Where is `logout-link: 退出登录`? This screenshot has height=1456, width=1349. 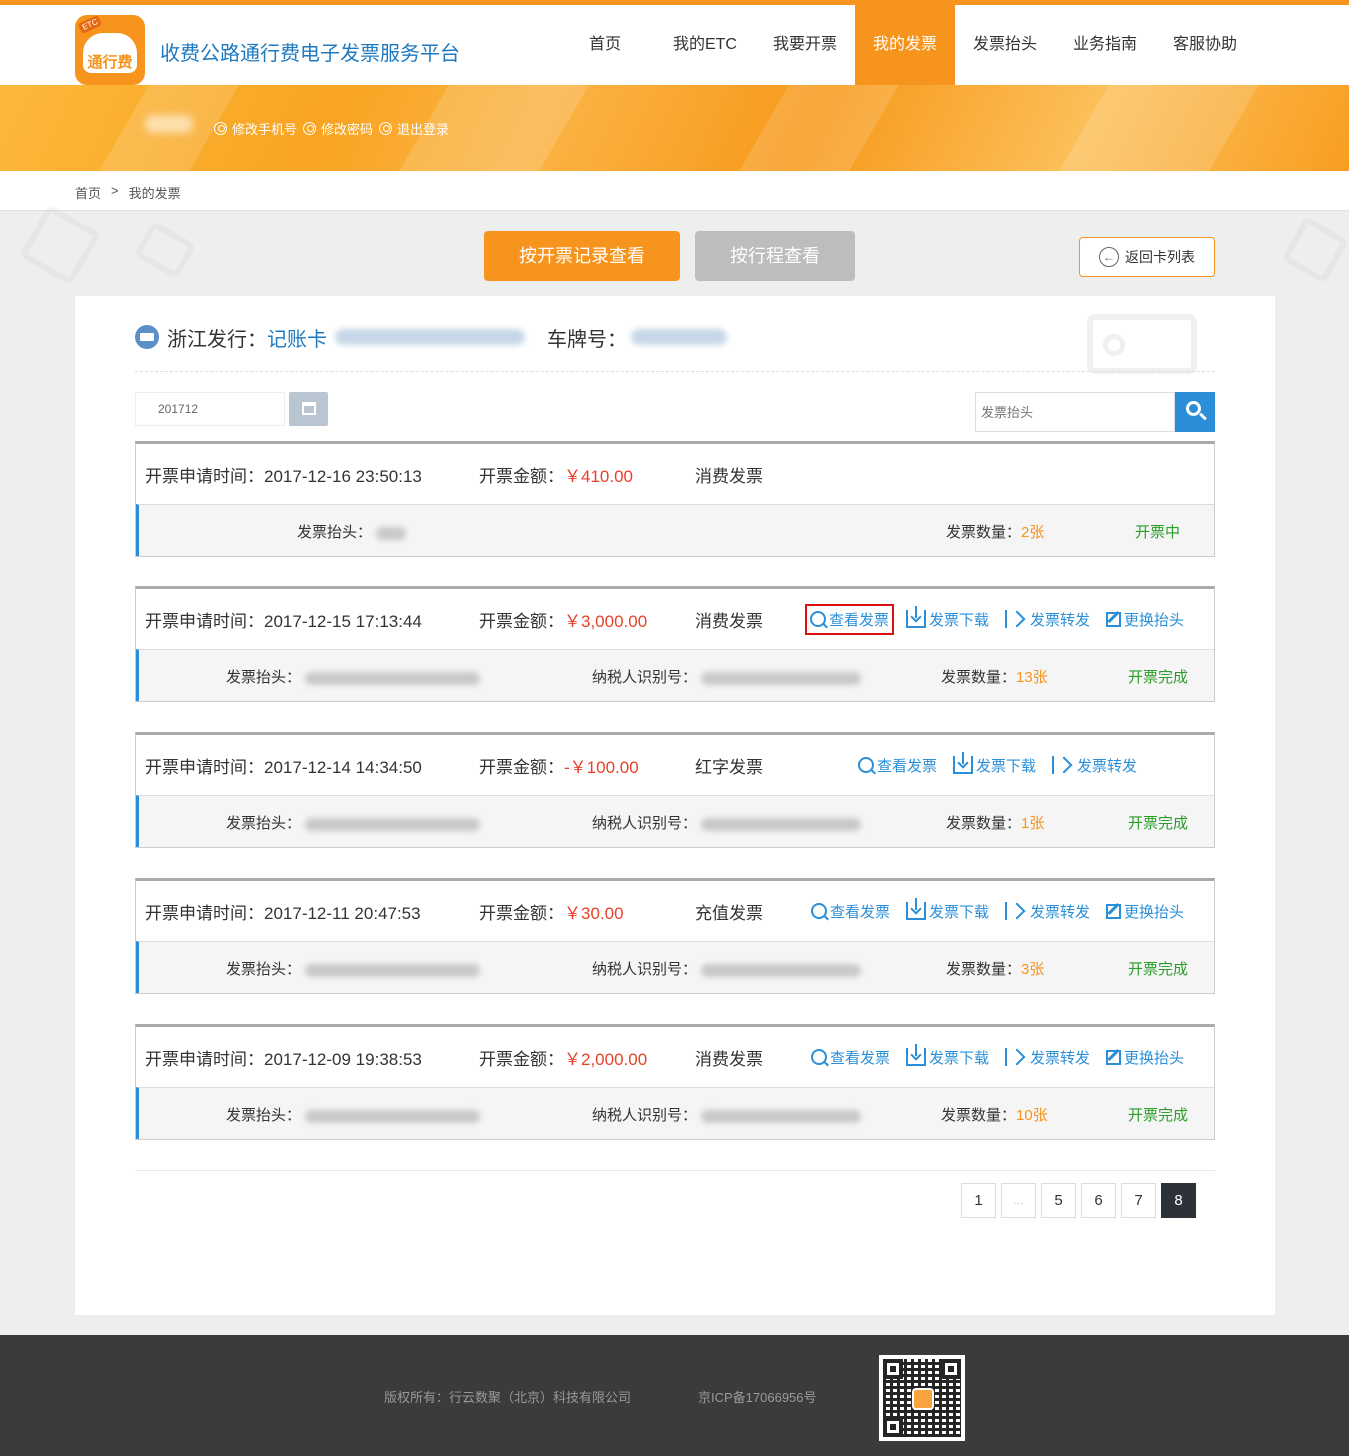
logout-link: 退出登录 is located at coordinates (414, 128).